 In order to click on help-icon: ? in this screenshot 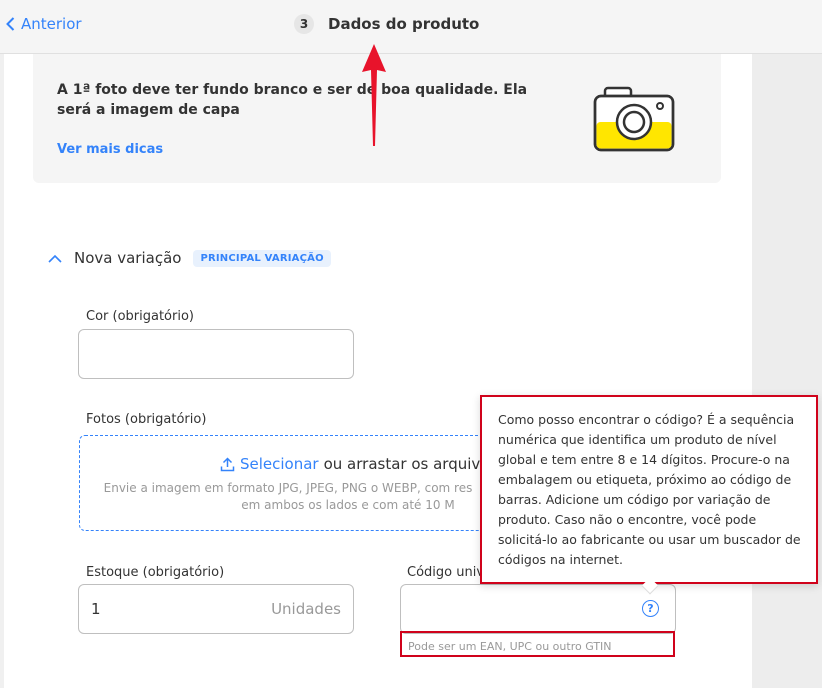, I will do `click(650, 608)`.